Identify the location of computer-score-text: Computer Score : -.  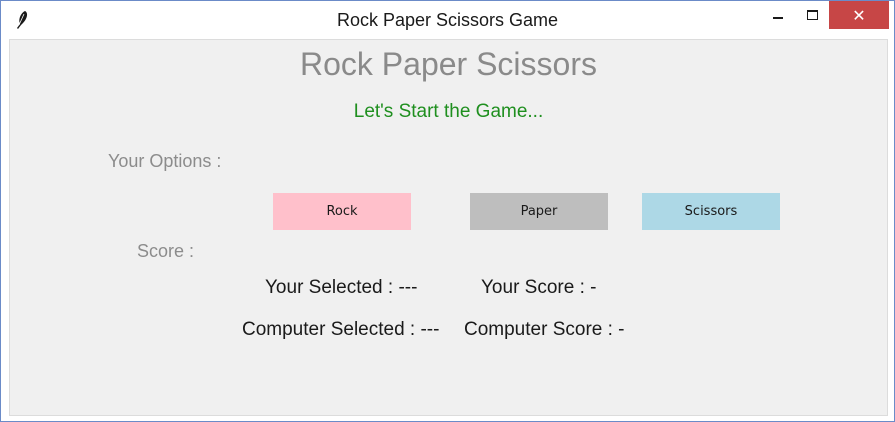
(544, 329).